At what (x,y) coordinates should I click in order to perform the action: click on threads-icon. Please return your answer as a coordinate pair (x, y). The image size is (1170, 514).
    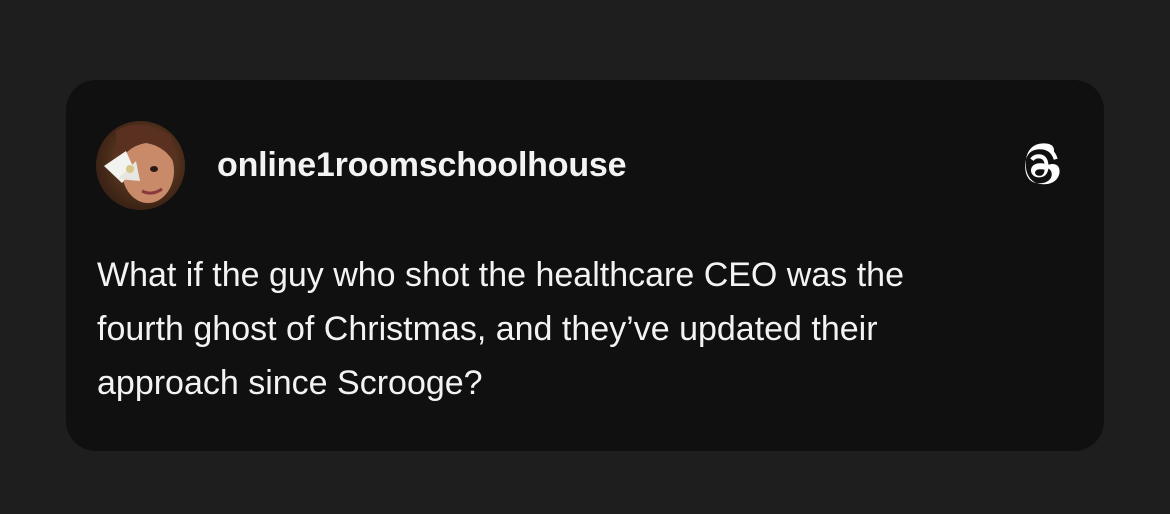
    Looking at the image, I should click on (1043, 165).